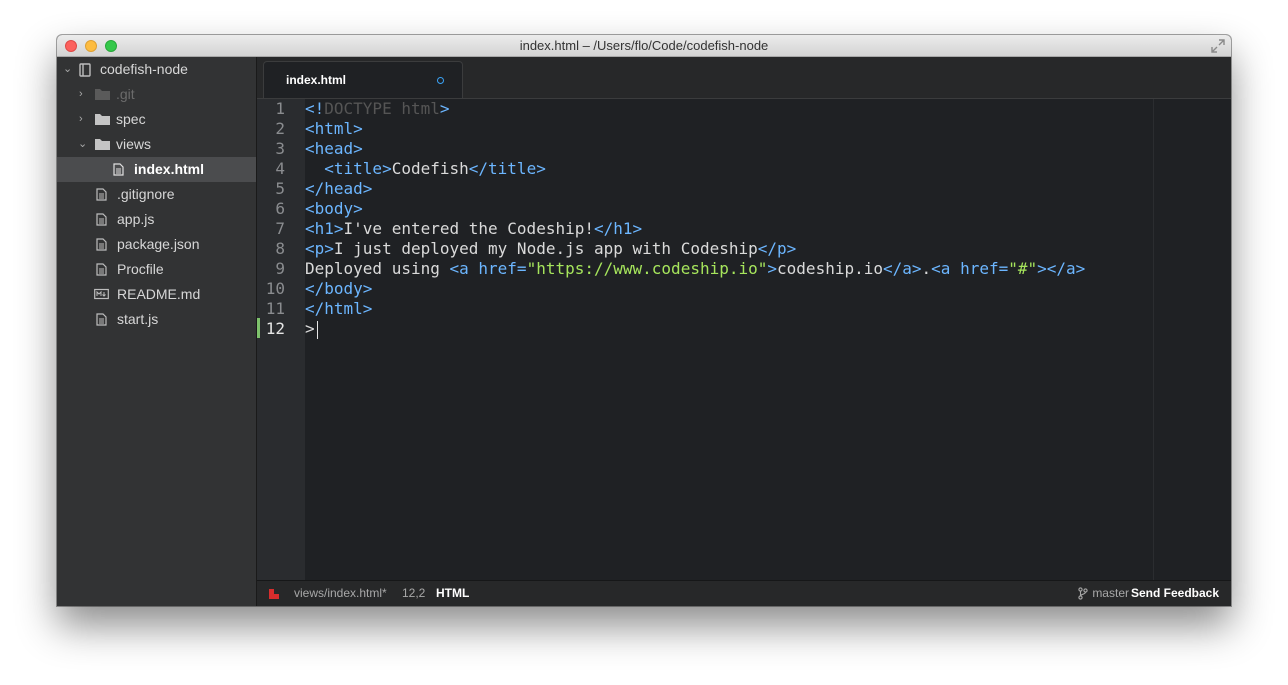  Describe the element at coordinates (275, 308) in the screenshot. I see `line-number: 11` at that location.